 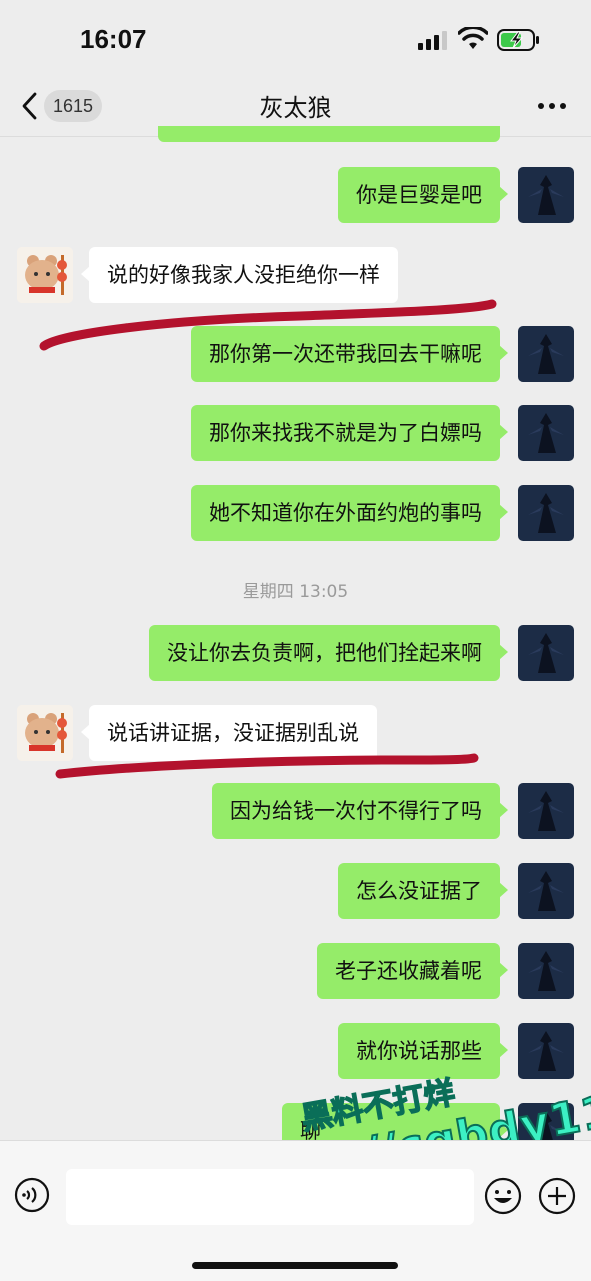 I want to click on status-time: 16:07, so click(x=113, y=39).